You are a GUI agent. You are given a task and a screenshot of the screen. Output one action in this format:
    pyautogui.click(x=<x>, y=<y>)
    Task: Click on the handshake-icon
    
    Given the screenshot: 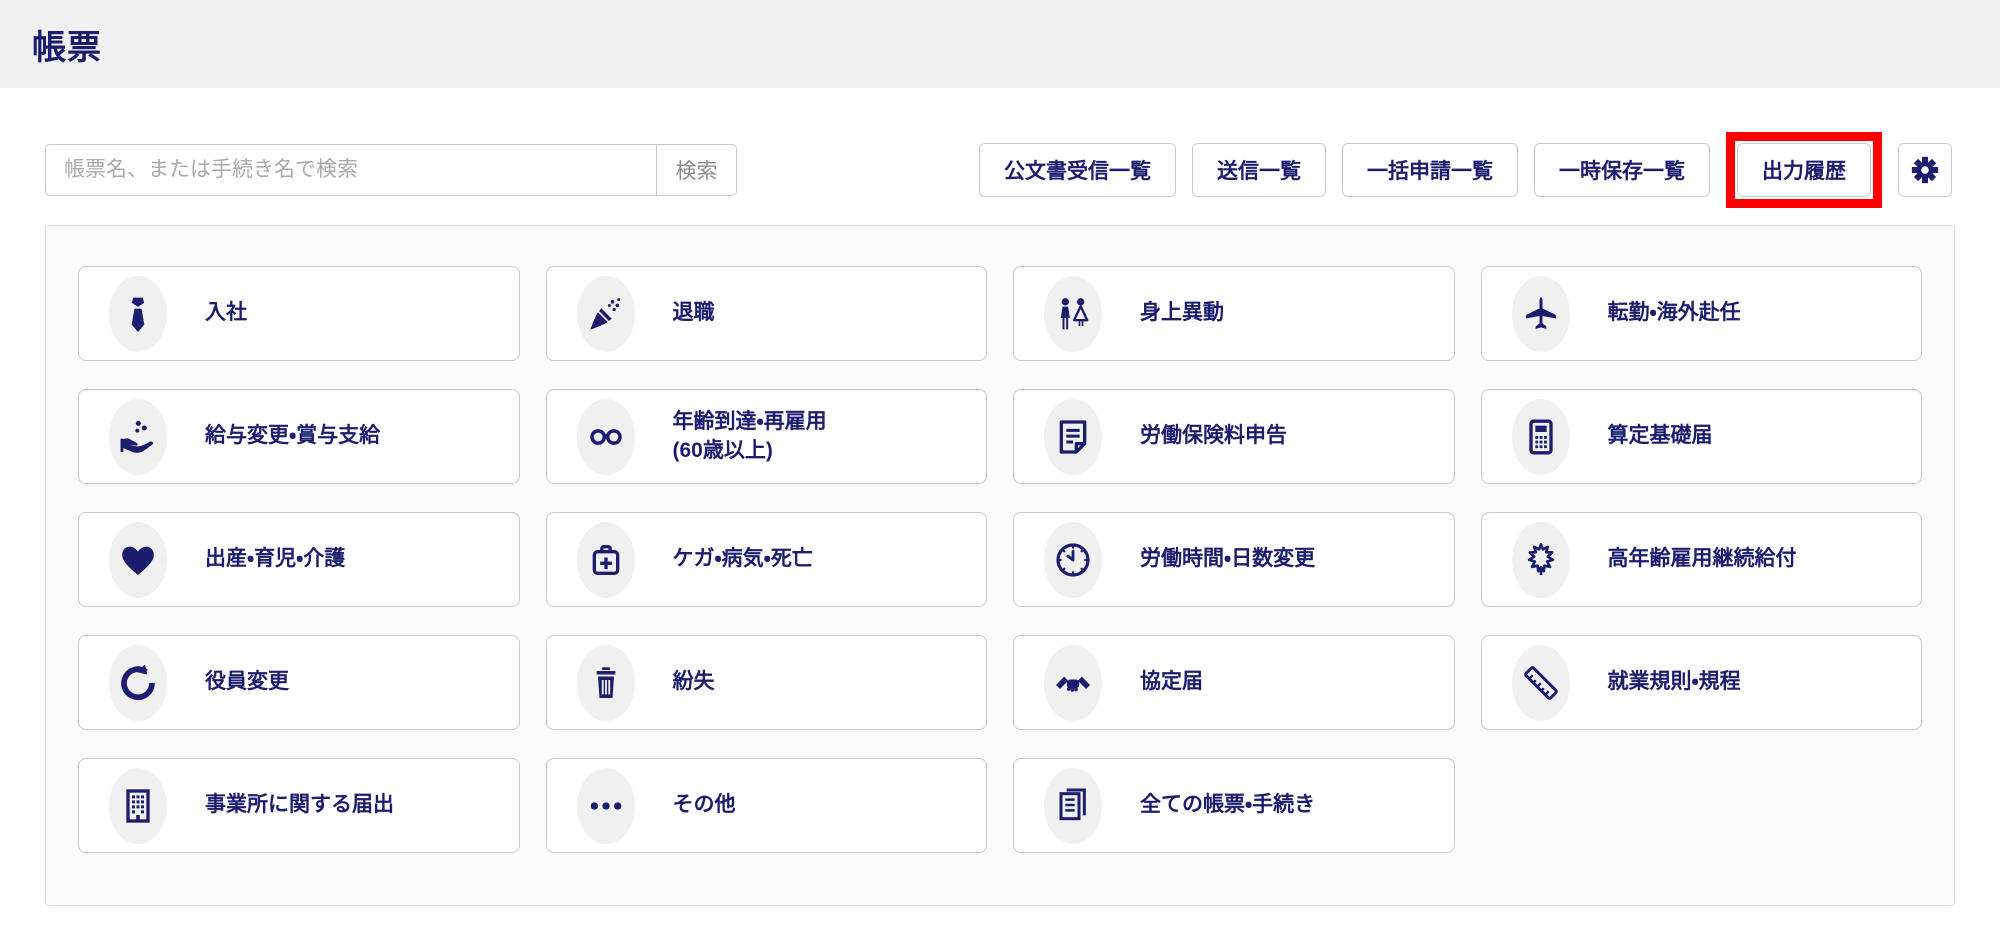 What is the action you would take?
    pyautogui.click(x=1073, y=683)
    